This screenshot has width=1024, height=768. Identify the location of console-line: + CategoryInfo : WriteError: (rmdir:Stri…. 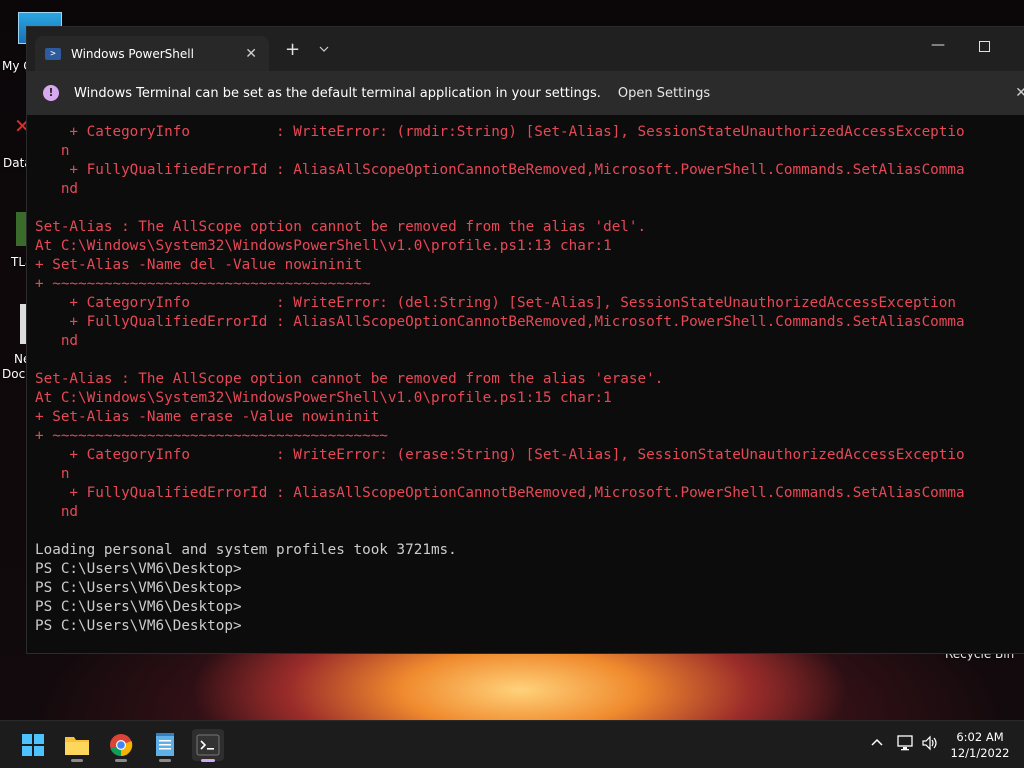
(500, 132).